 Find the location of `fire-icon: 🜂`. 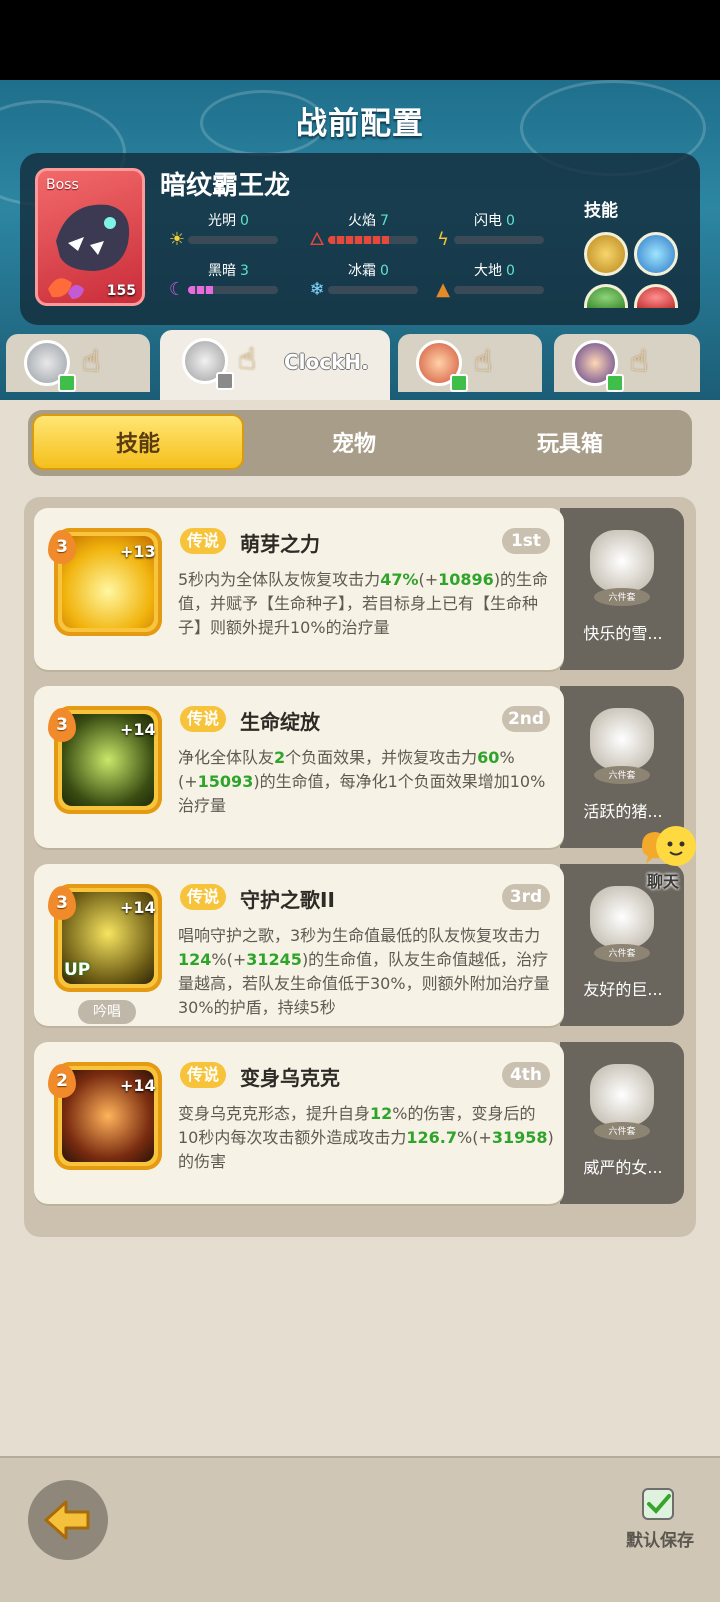

fire-icon: 🜂 is located at coordinates (317, 239).